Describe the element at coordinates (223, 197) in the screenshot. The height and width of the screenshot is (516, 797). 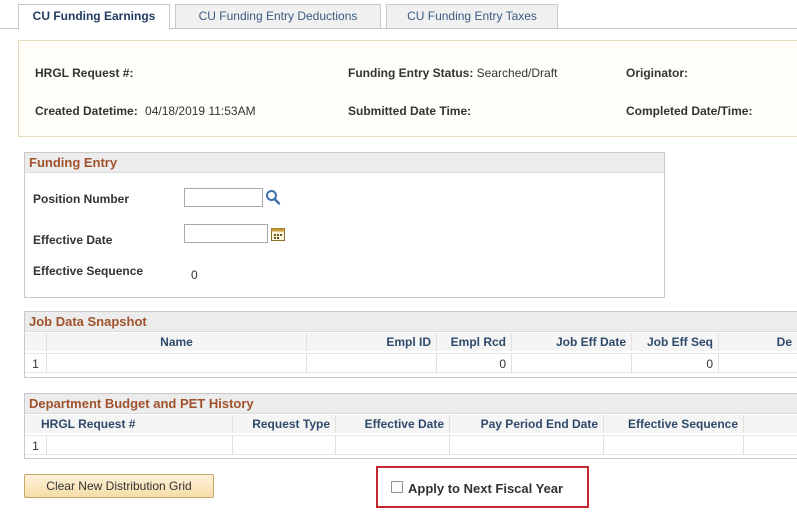
I see `position-number-input` at that location.